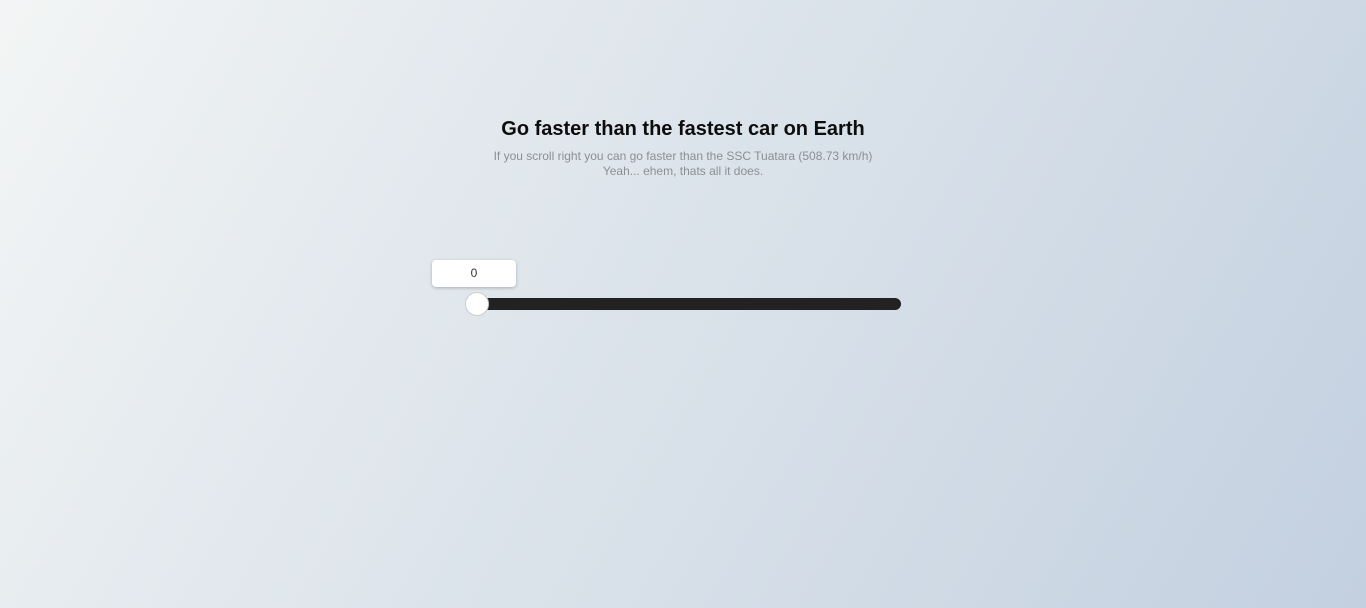  What do you see at coordinates (474, 273) in the screenshot?
I see `speed-value-display: 0` at bounding box center [474, 273].